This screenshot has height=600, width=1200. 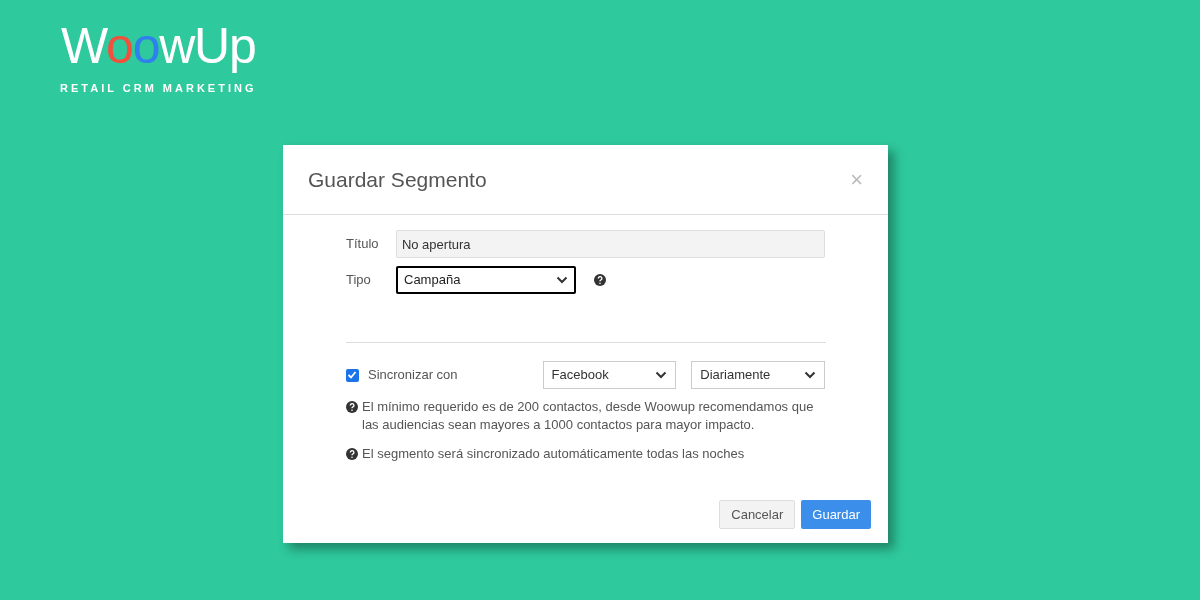 What do you see at coordinates (609, 375) in the screenshot?
I see `network-select: Facebook` at bounding box center [609, 375].